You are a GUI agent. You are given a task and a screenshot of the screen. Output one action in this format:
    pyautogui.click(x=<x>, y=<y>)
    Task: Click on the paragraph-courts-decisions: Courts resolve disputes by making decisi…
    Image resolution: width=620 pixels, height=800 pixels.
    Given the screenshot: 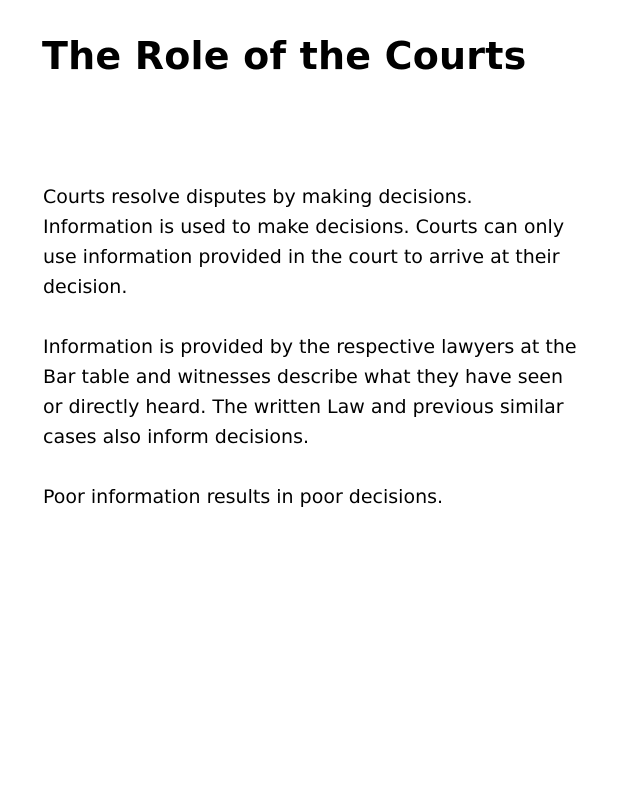 What is the action you would take?
    pyautogui.click(x=304, y=242)
    